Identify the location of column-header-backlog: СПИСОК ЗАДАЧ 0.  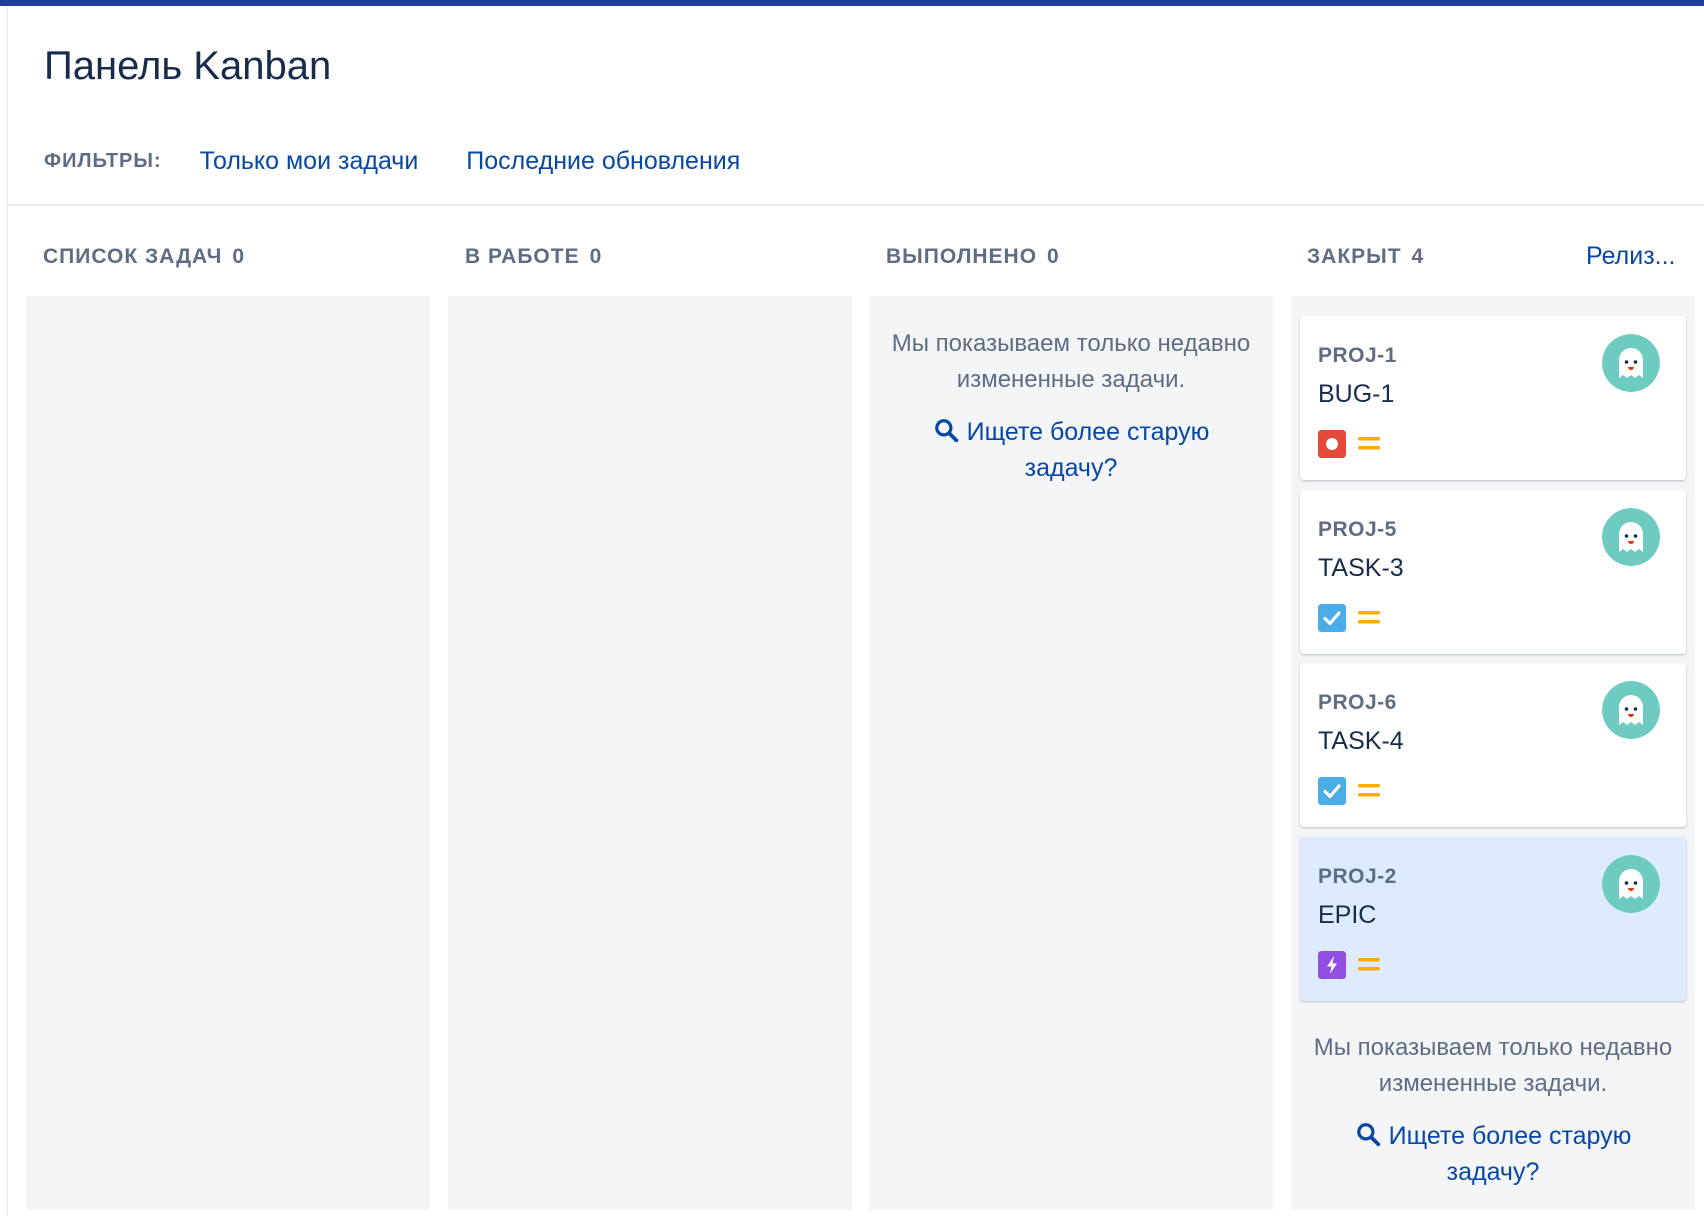
(144, 257).